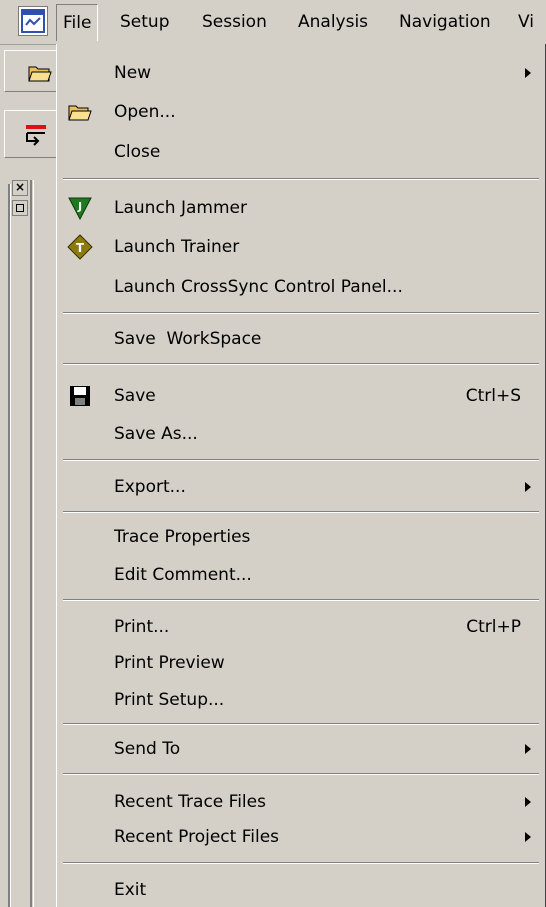 The height and width of the screenshot is (907, 546). What do you see at coordinates (301, 837) in the screenshot?
I see `menu-item-recent-project-files: Recent Project Files` at bounding box center [301, 837].